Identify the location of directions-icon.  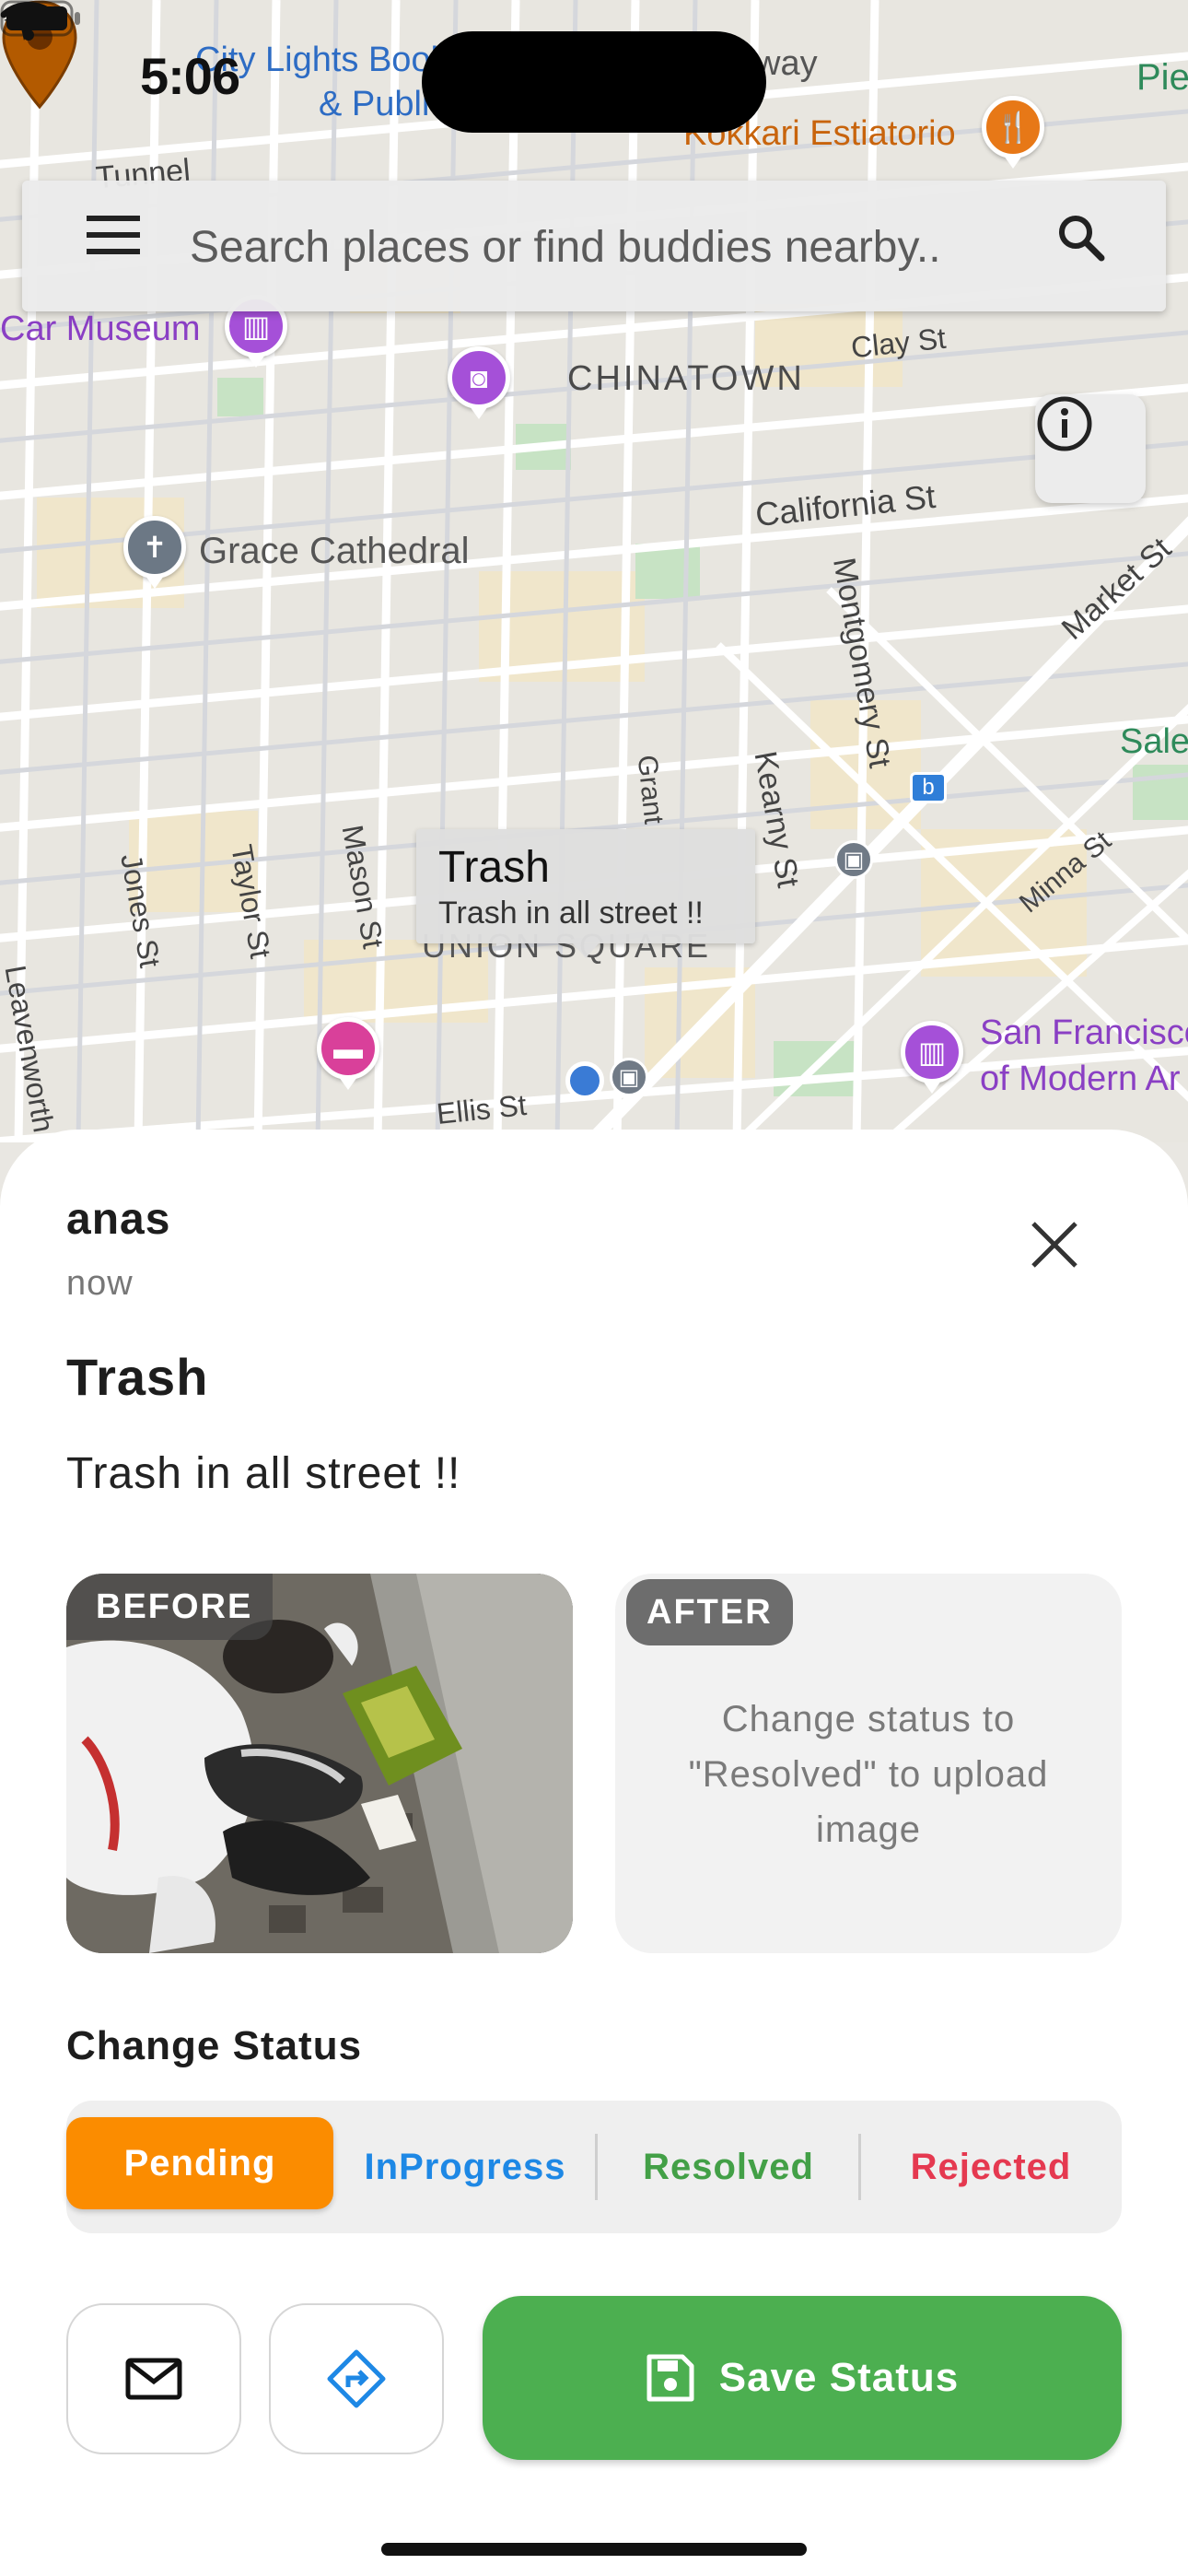
(356, 2378).